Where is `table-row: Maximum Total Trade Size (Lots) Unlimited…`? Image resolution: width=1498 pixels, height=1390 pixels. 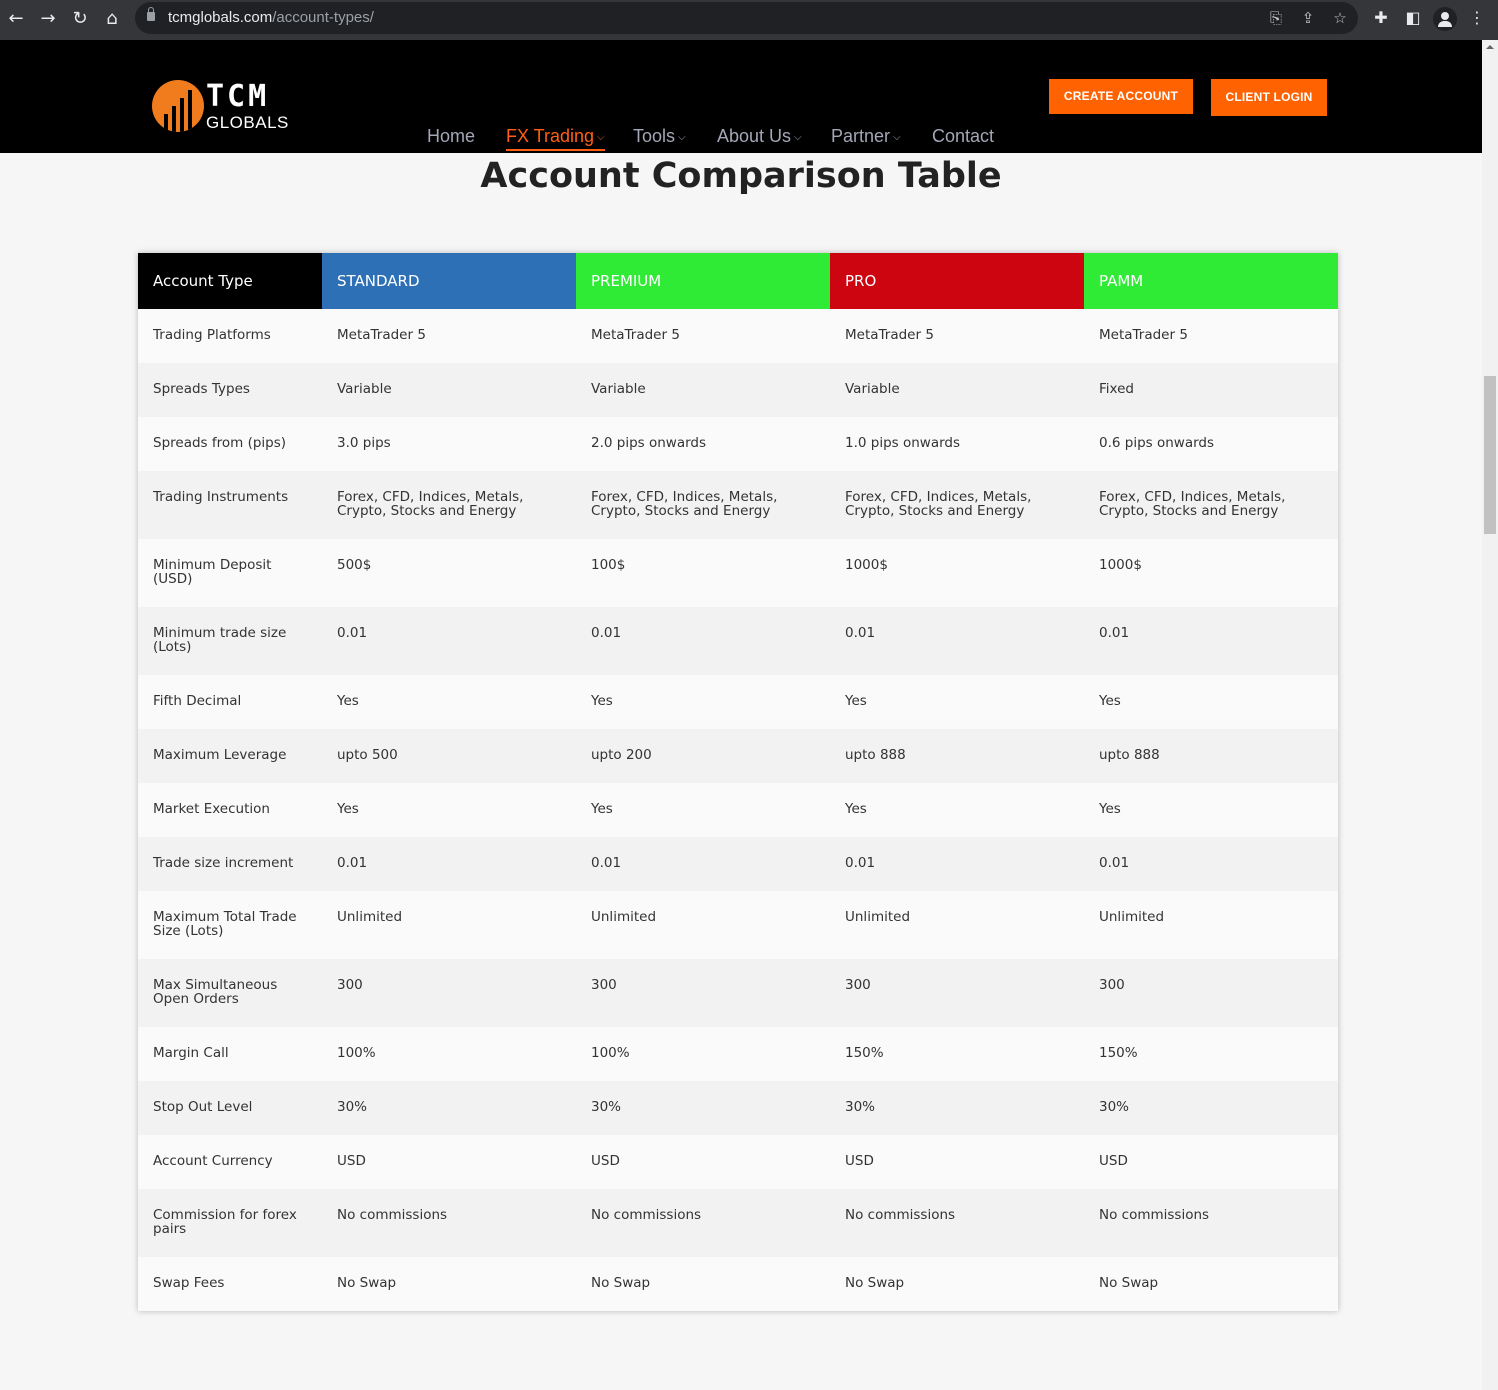 table-row: Maximum Total Trade Size (Lots) Unlimited… is located at coordinates (738, 925).